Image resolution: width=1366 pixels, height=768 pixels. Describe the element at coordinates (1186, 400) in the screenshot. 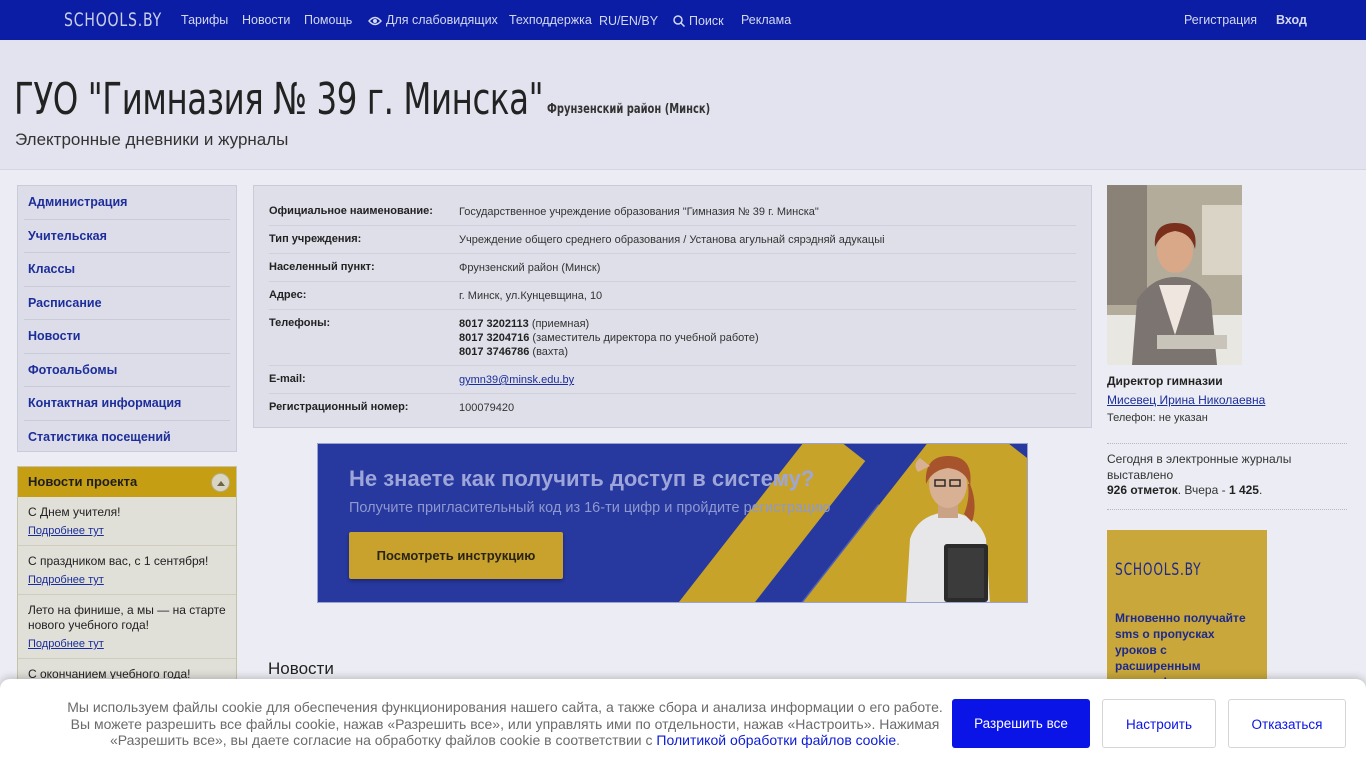

I see `director-name-link: Мисевец Ирина Николаевна` at that location.